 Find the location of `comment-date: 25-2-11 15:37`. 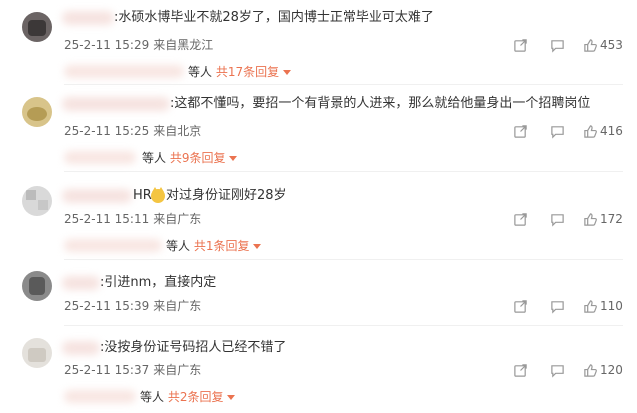

comment-date: 25-2-11 15:37 is located at coordinates (107, 370).